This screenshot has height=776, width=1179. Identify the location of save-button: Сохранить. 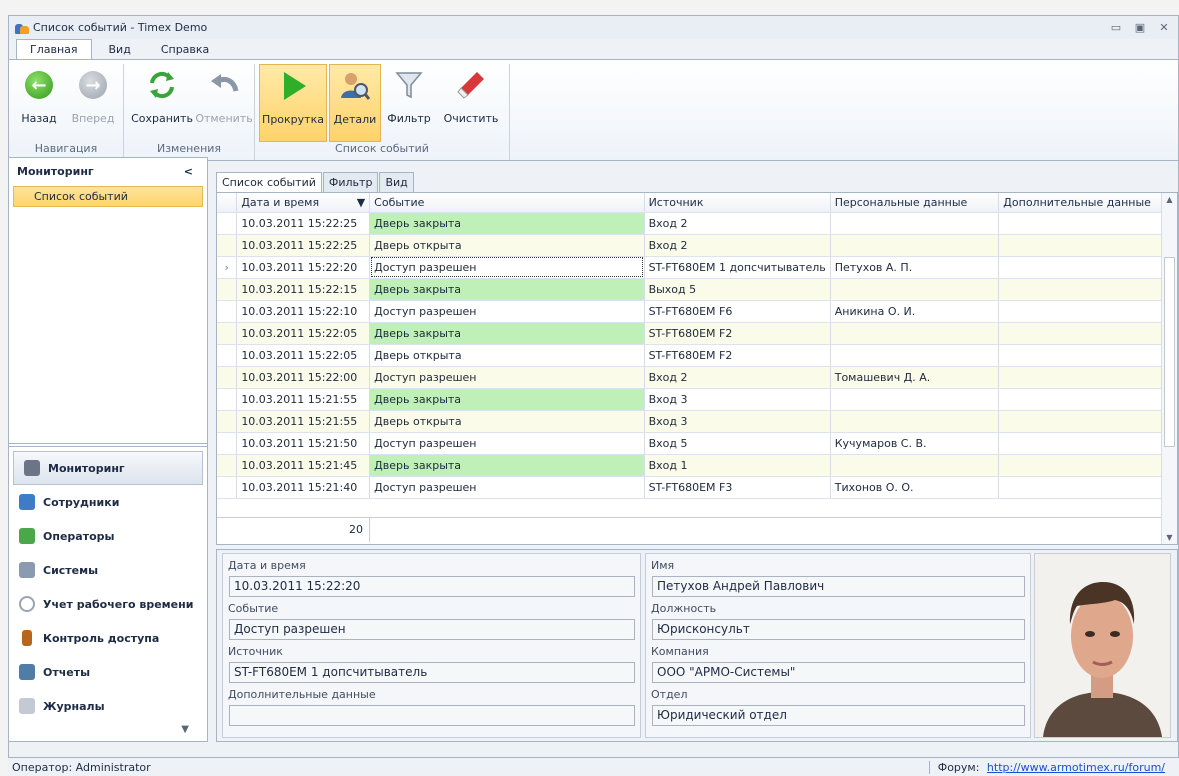
(162, 103).